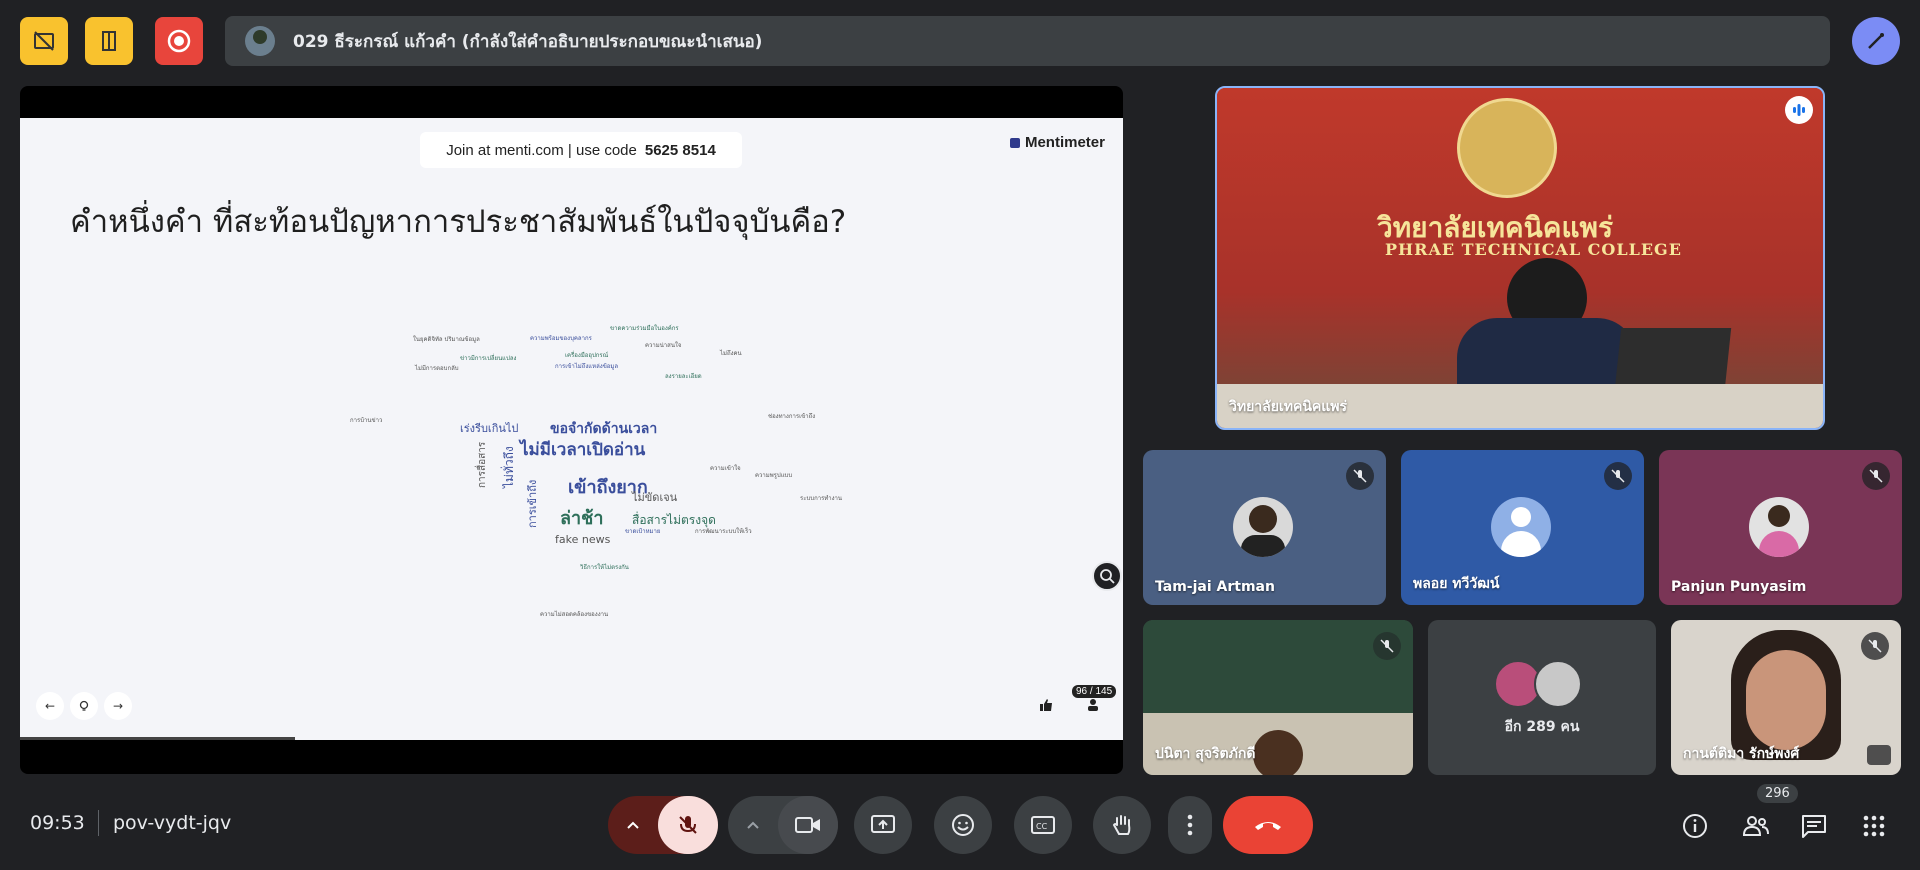 This screenshot has width=1920, height=870. I want to click on word-cloud-term: ข่าวมีการเปลี่ยนแปลง, so click(488, 358).